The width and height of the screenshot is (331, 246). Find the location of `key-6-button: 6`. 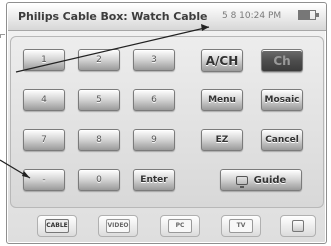

key-6-button: 6 is located at coordinates (154, 100).